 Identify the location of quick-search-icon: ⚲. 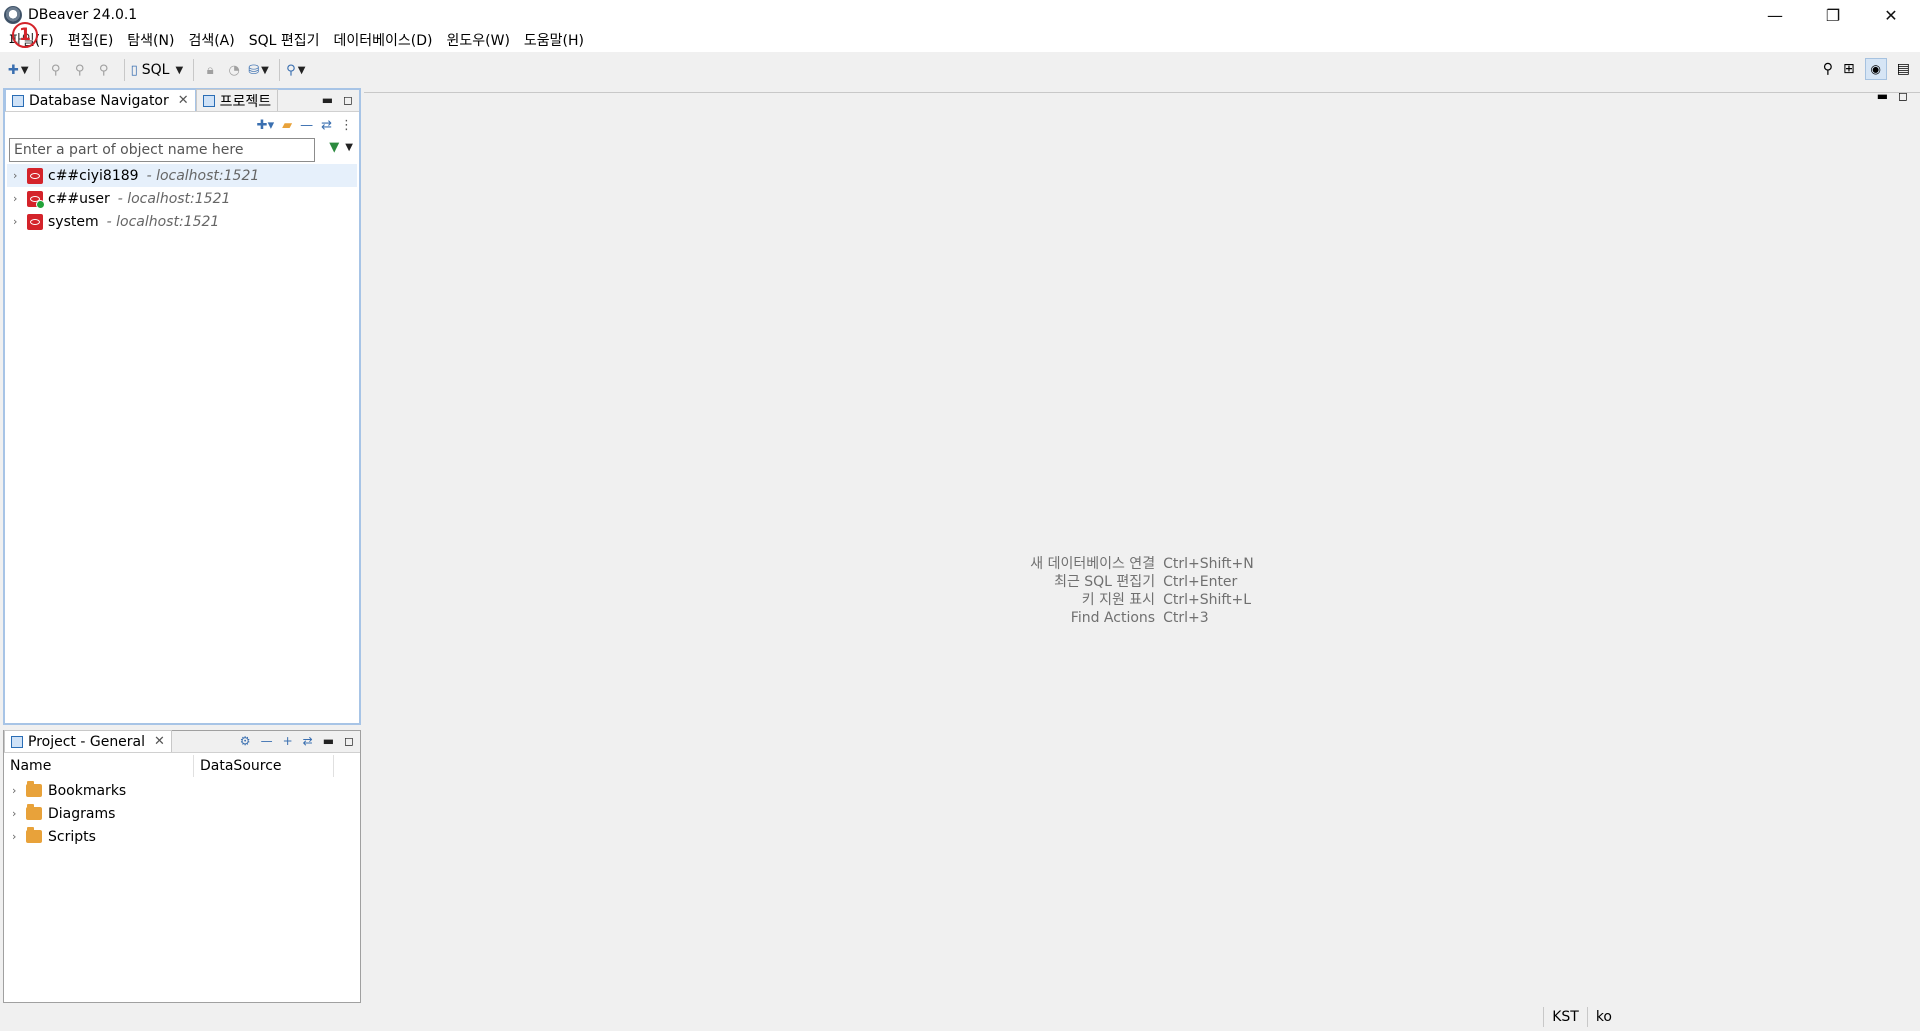
(1828, 69).